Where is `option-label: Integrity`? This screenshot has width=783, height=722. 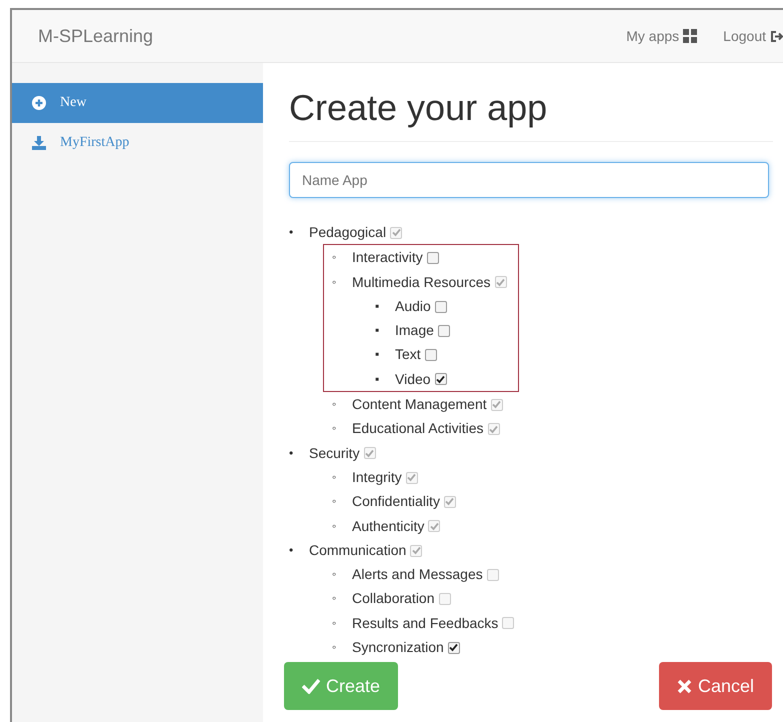
option-label: Integrity is located at coordinates (377, 477).